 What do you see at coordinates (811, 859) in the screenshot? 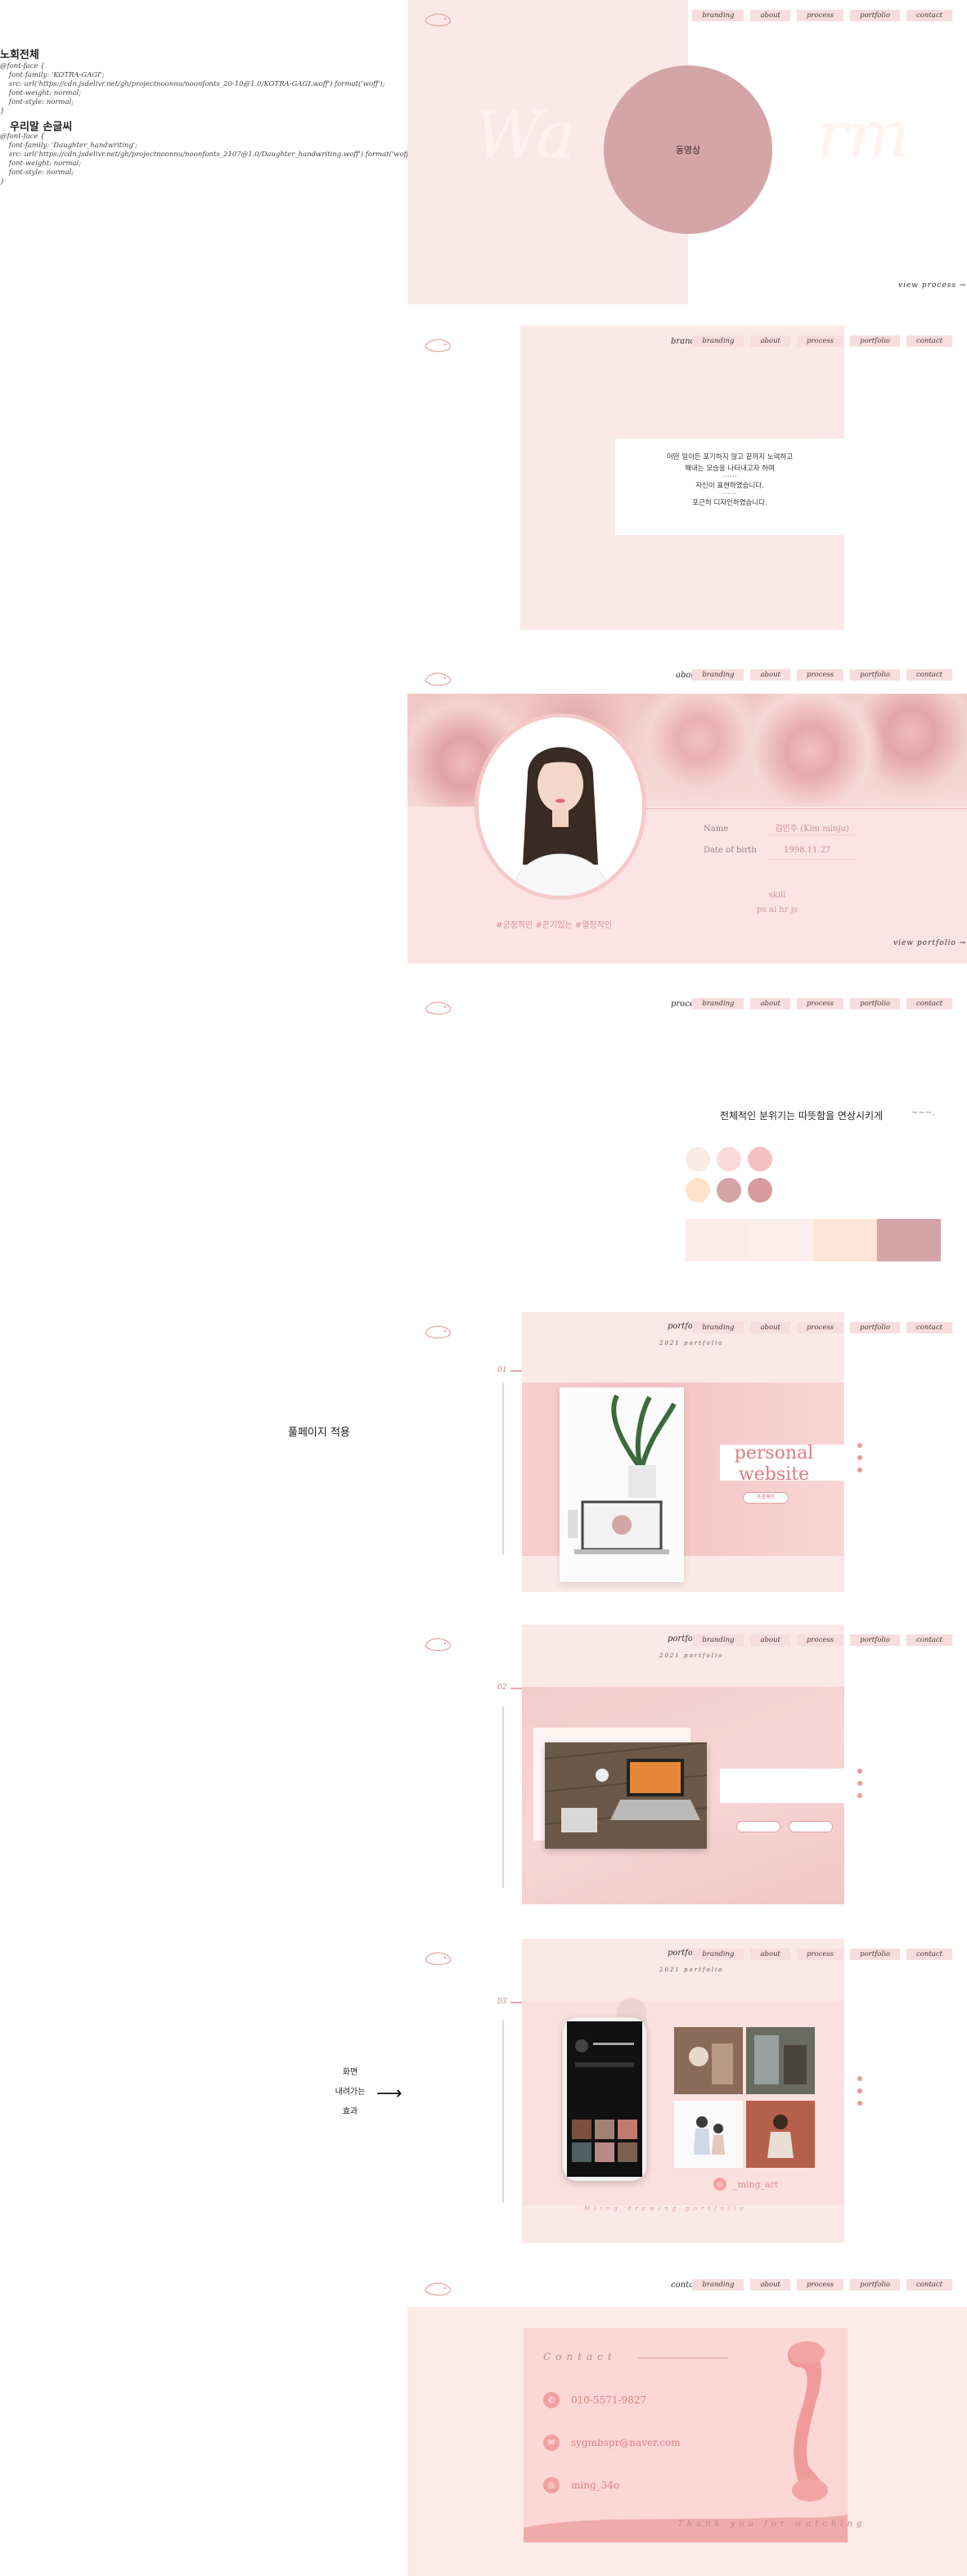
I see `birth-underline` at bounding box center [811, 859].